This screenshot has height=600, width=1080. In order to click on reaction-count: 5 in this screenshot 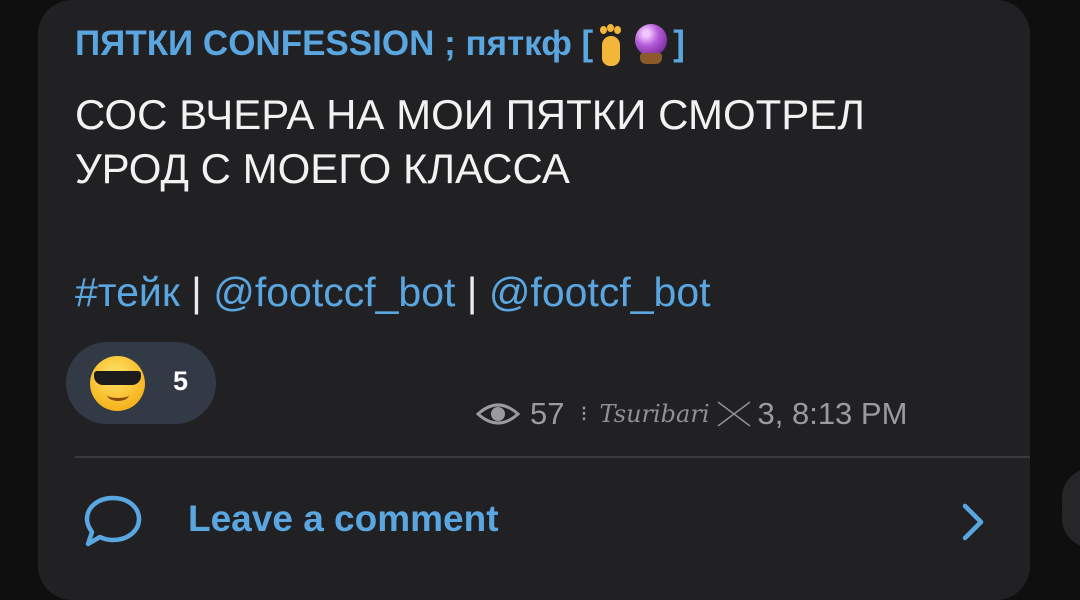, I will do `click(181, 381)`.